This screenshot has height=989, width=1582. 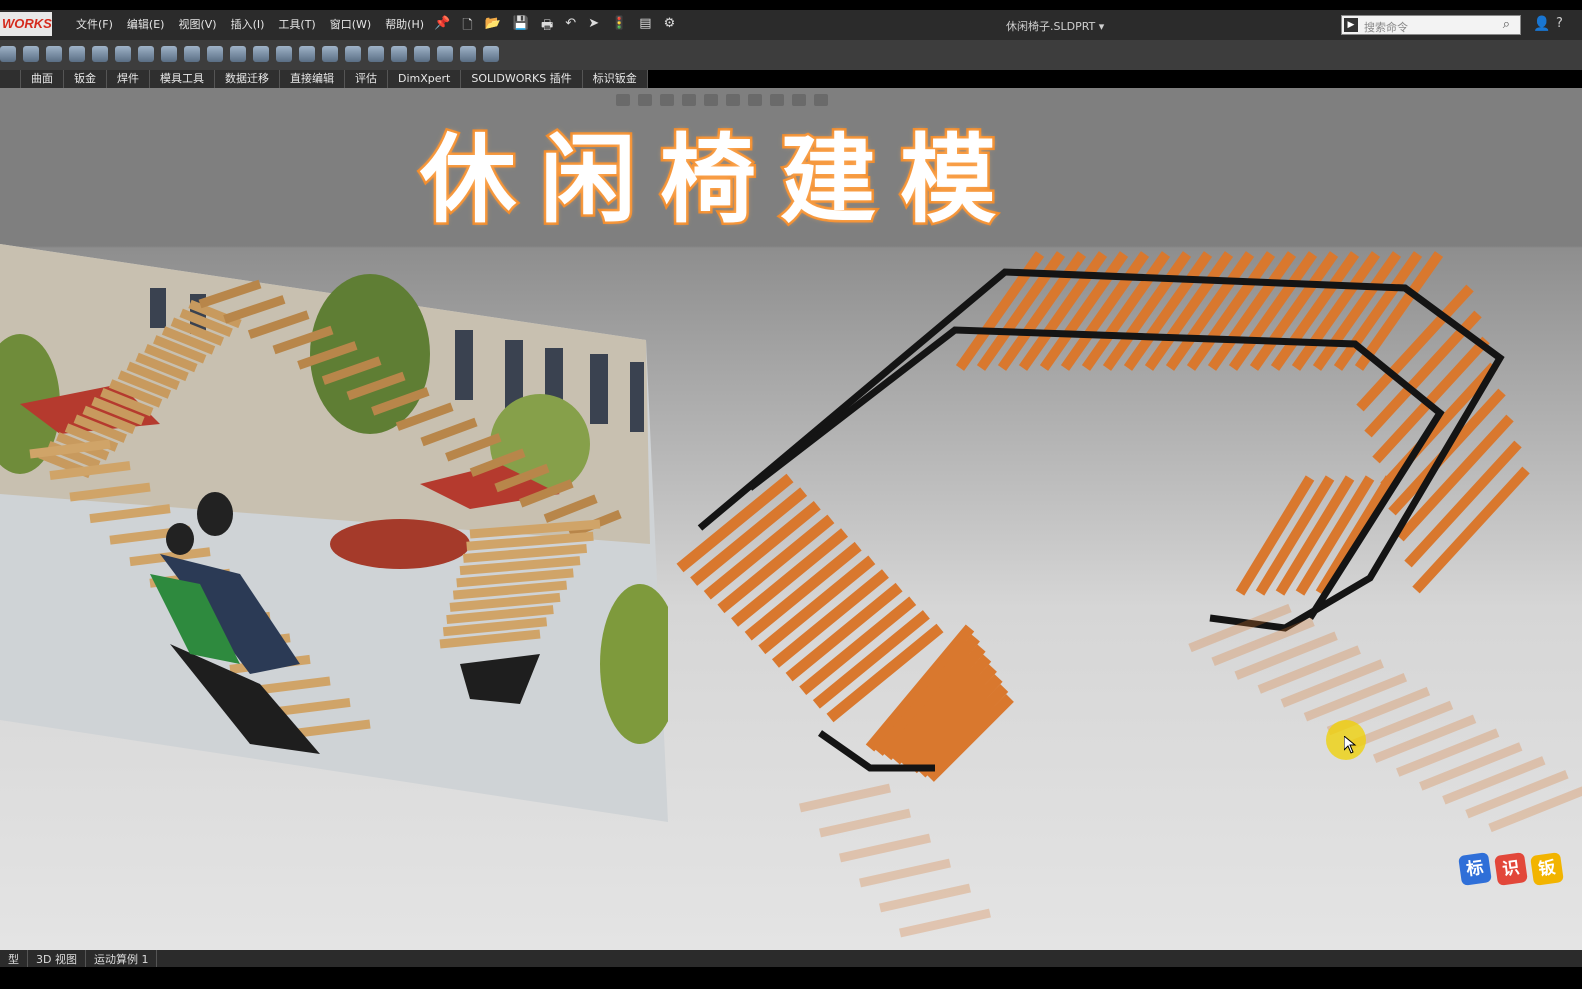 What do you see at coordinates (493, 27) in the screenshot?
I see `open-file-icon: 📂` at bounding box center [493, 27].